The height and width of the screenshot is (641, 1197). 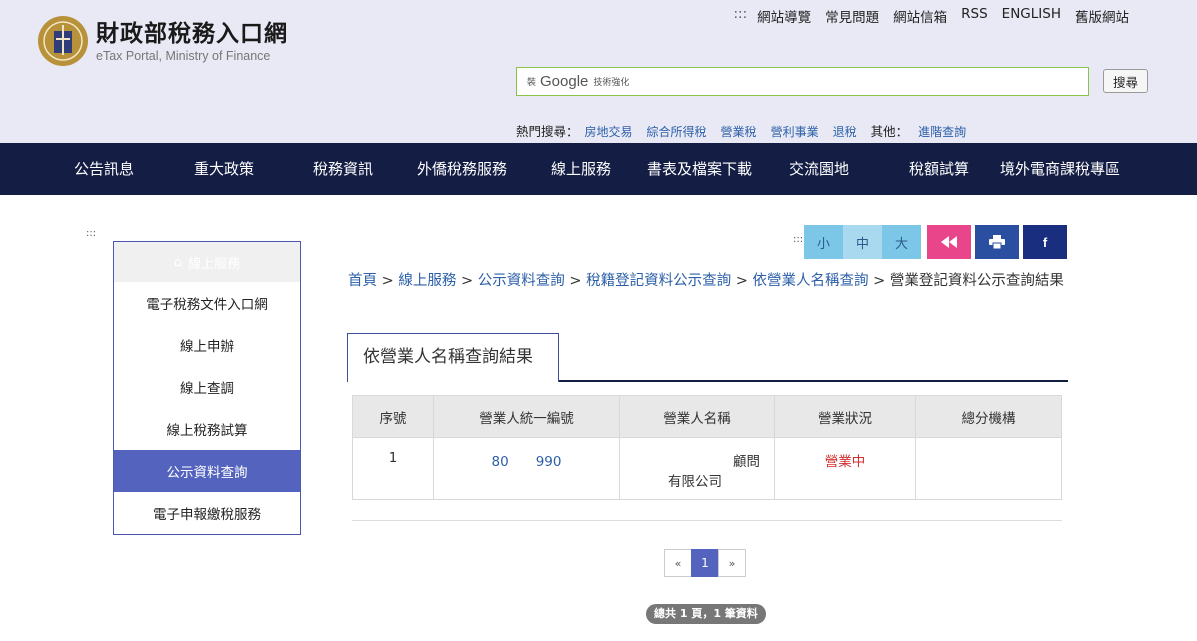 What do you see at coordinates (706, 614) in the screenshot?
I see `total-badge: 總共 1 頁，1 筆資料` at bounding box center [706, 614].